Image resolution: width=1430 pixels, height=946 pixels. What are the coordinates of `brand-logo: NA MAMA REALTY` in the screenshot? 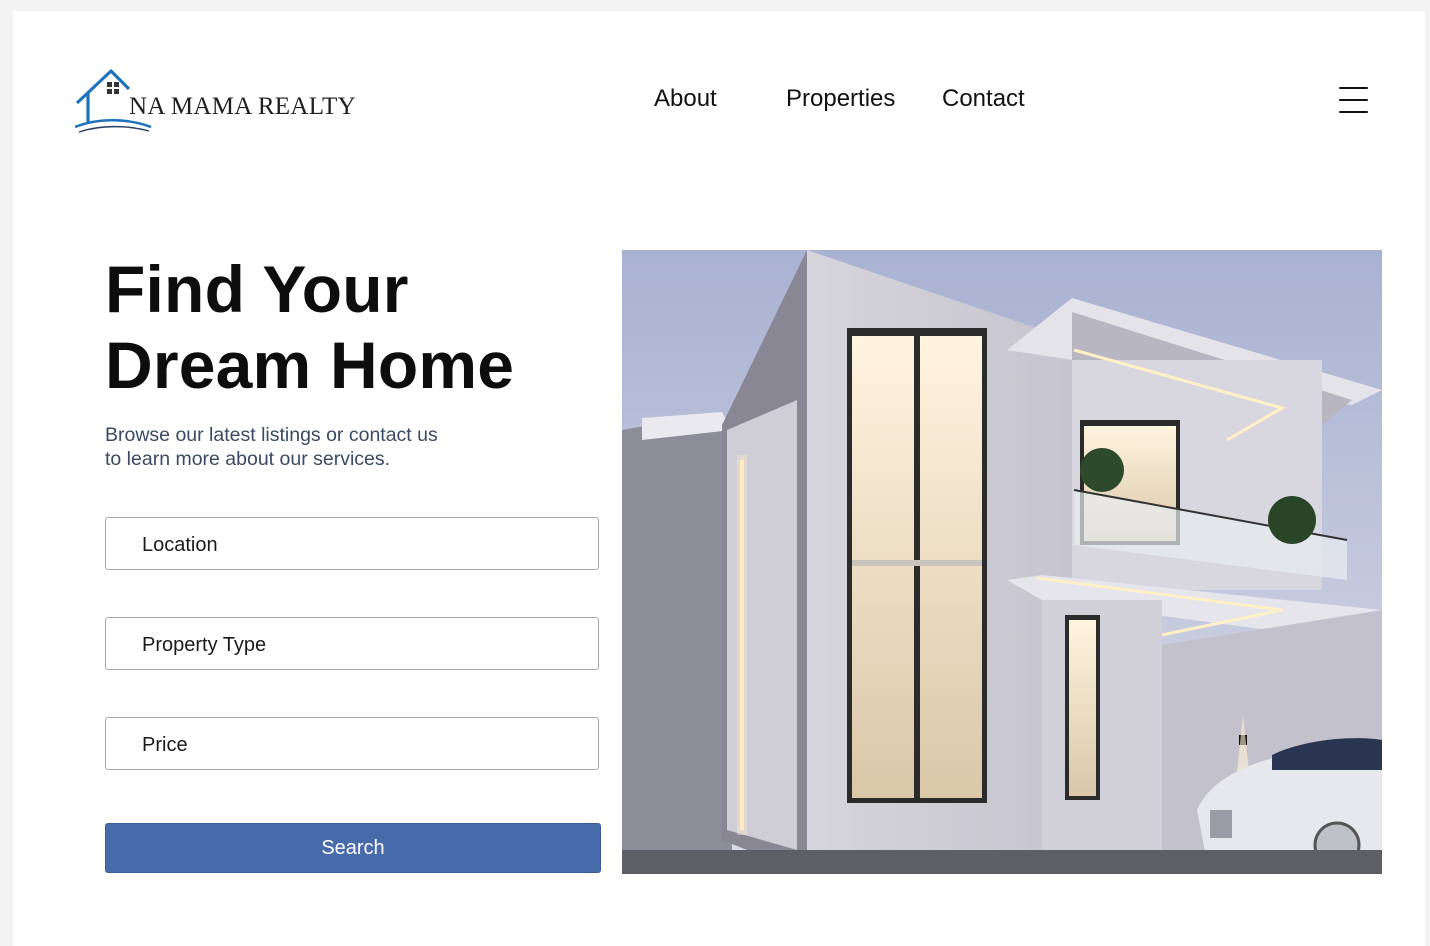 It's located at (225, 102).